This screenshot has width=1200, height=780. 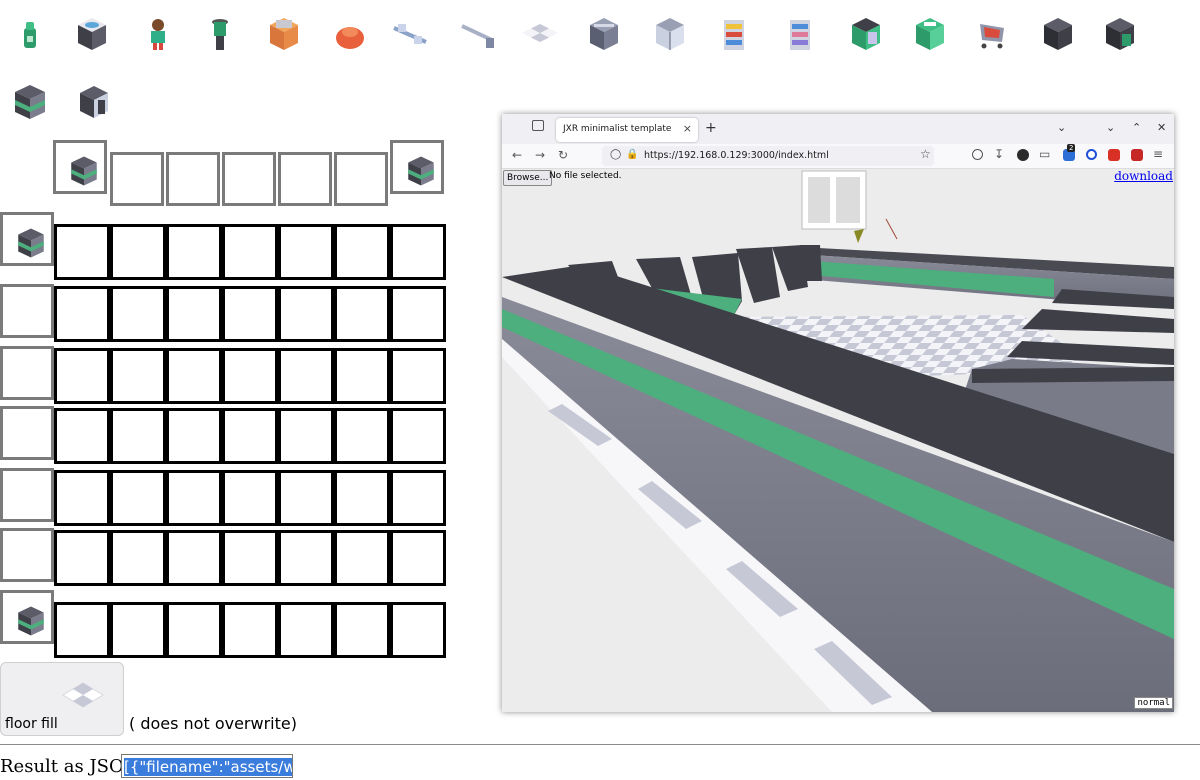 I want to click on extension-ring-icon, so click(x=1091, y=154).